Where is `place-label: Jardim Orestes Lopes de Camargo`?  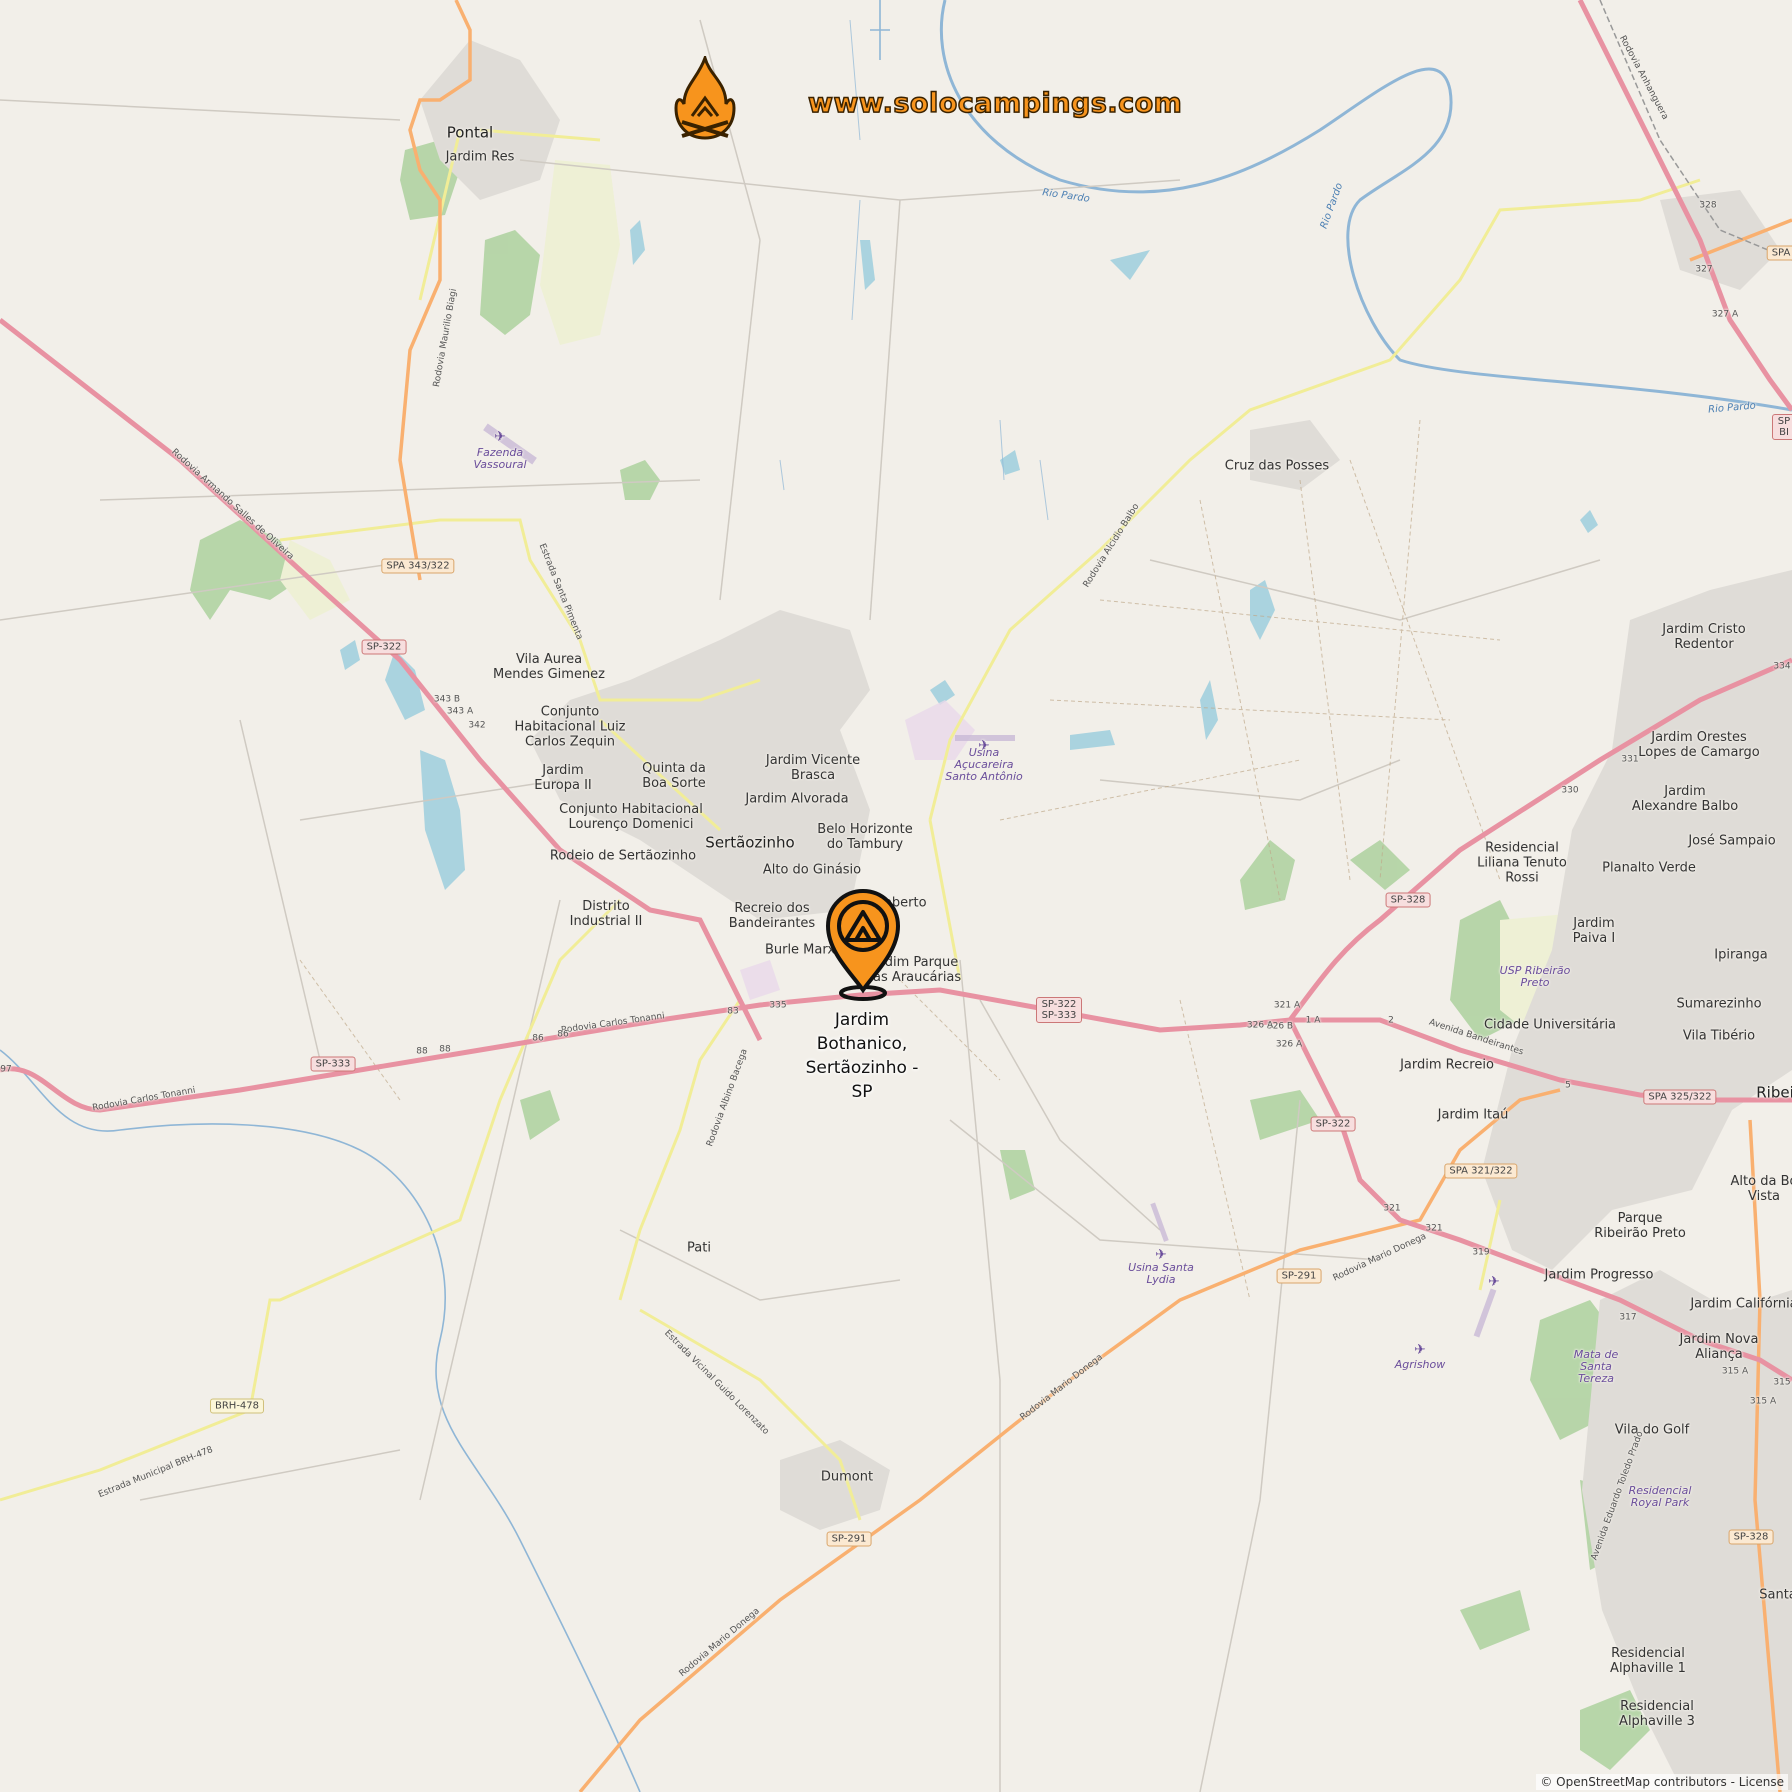 place-label: Jardim Orestes Lopes de Camargo is located at coordinates (1699, 745).